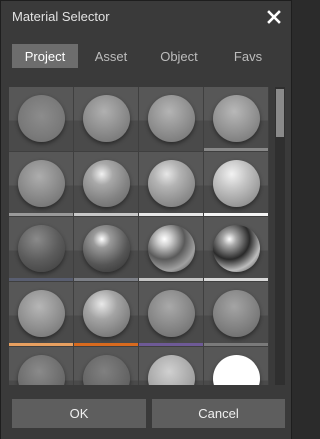  What do you see at coordinates (111, 56) in the screenshot?
I see `tab-asset: Asset` at bounding box center [111, 56].